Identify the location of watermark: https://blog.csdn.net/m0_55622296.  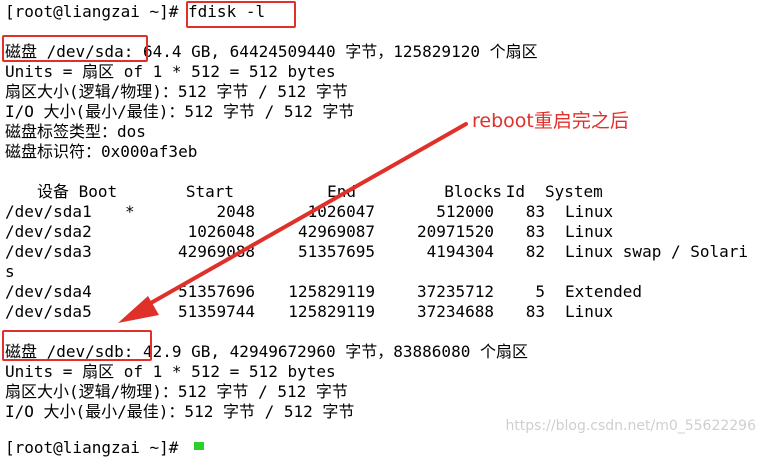
(630, 426).